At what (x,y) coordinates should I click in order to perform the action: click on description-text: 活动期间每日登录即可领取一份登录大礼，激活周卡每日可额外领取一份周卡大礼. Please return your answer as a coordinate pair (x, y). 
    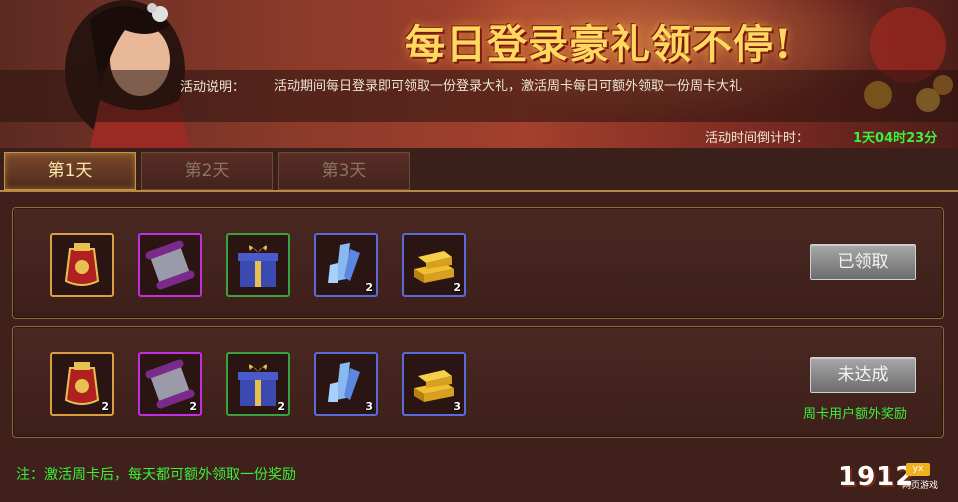
    Looking at the image, I should click on (508, 86).